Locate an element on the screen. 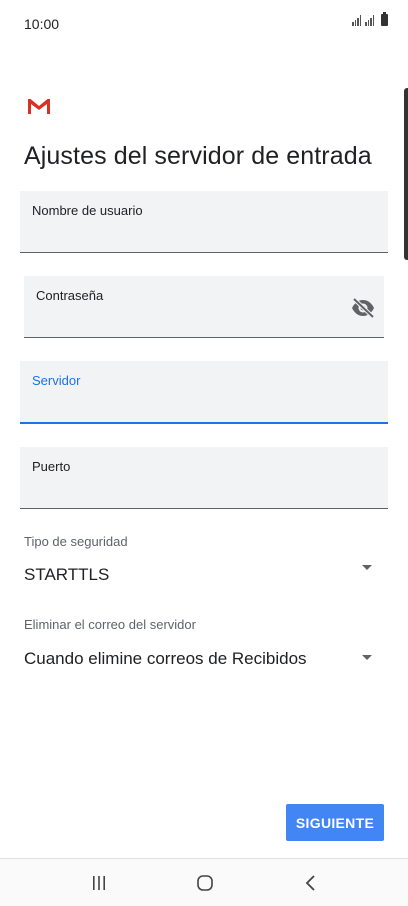  visibility-off-icon is located at coordinates (363, 308).